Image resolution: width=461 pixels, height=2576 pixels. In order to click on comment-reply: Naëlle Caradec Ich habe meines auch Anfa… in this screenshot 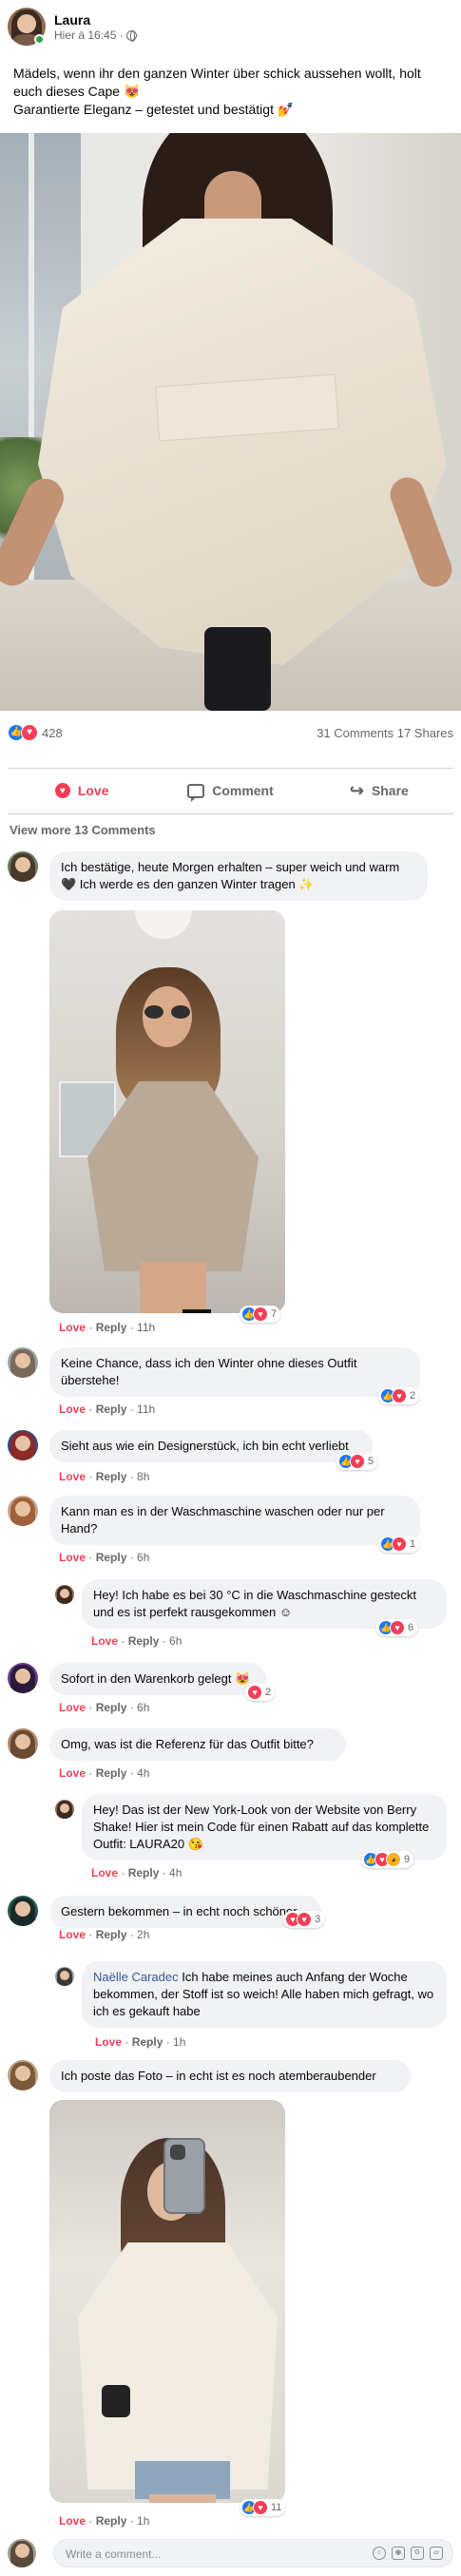, I will do `click(254, 2005)`.